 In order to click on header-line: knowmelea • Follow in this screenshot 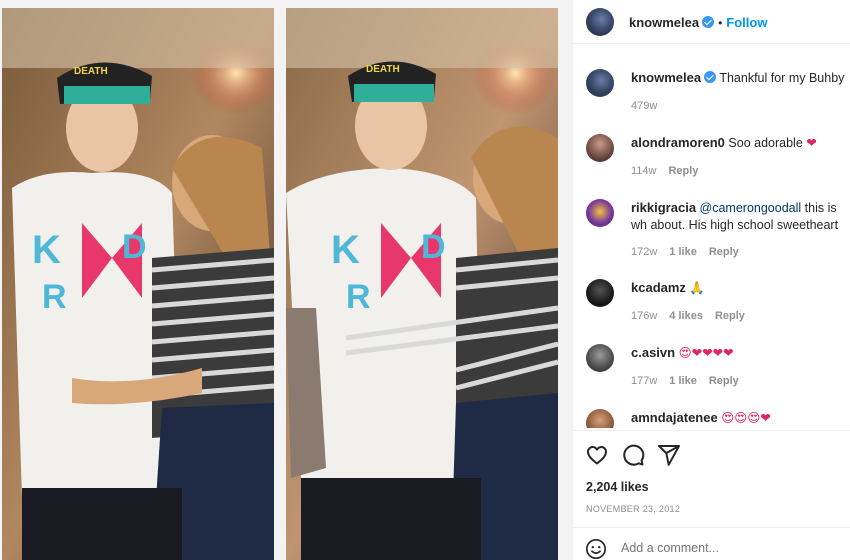, I will do `click(698, 23)`.